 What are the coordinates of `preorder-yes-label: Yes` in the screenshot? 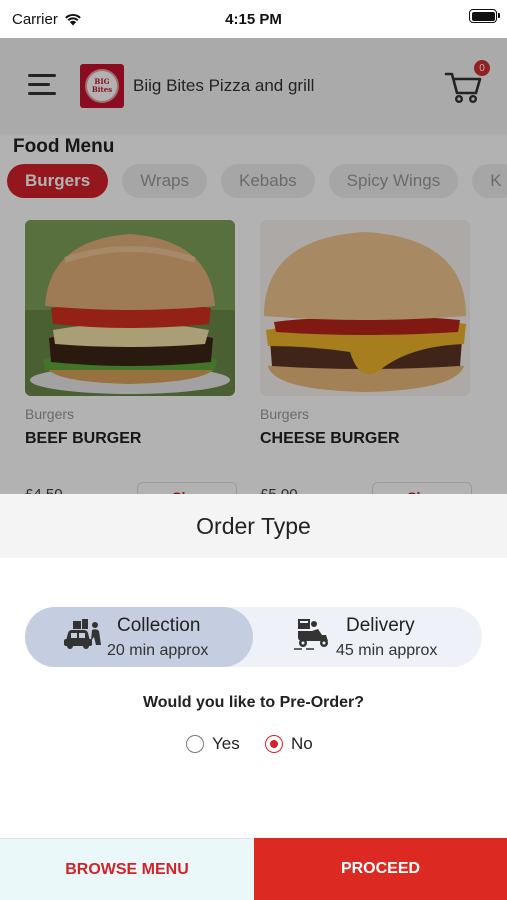 It's located at (226, 743).